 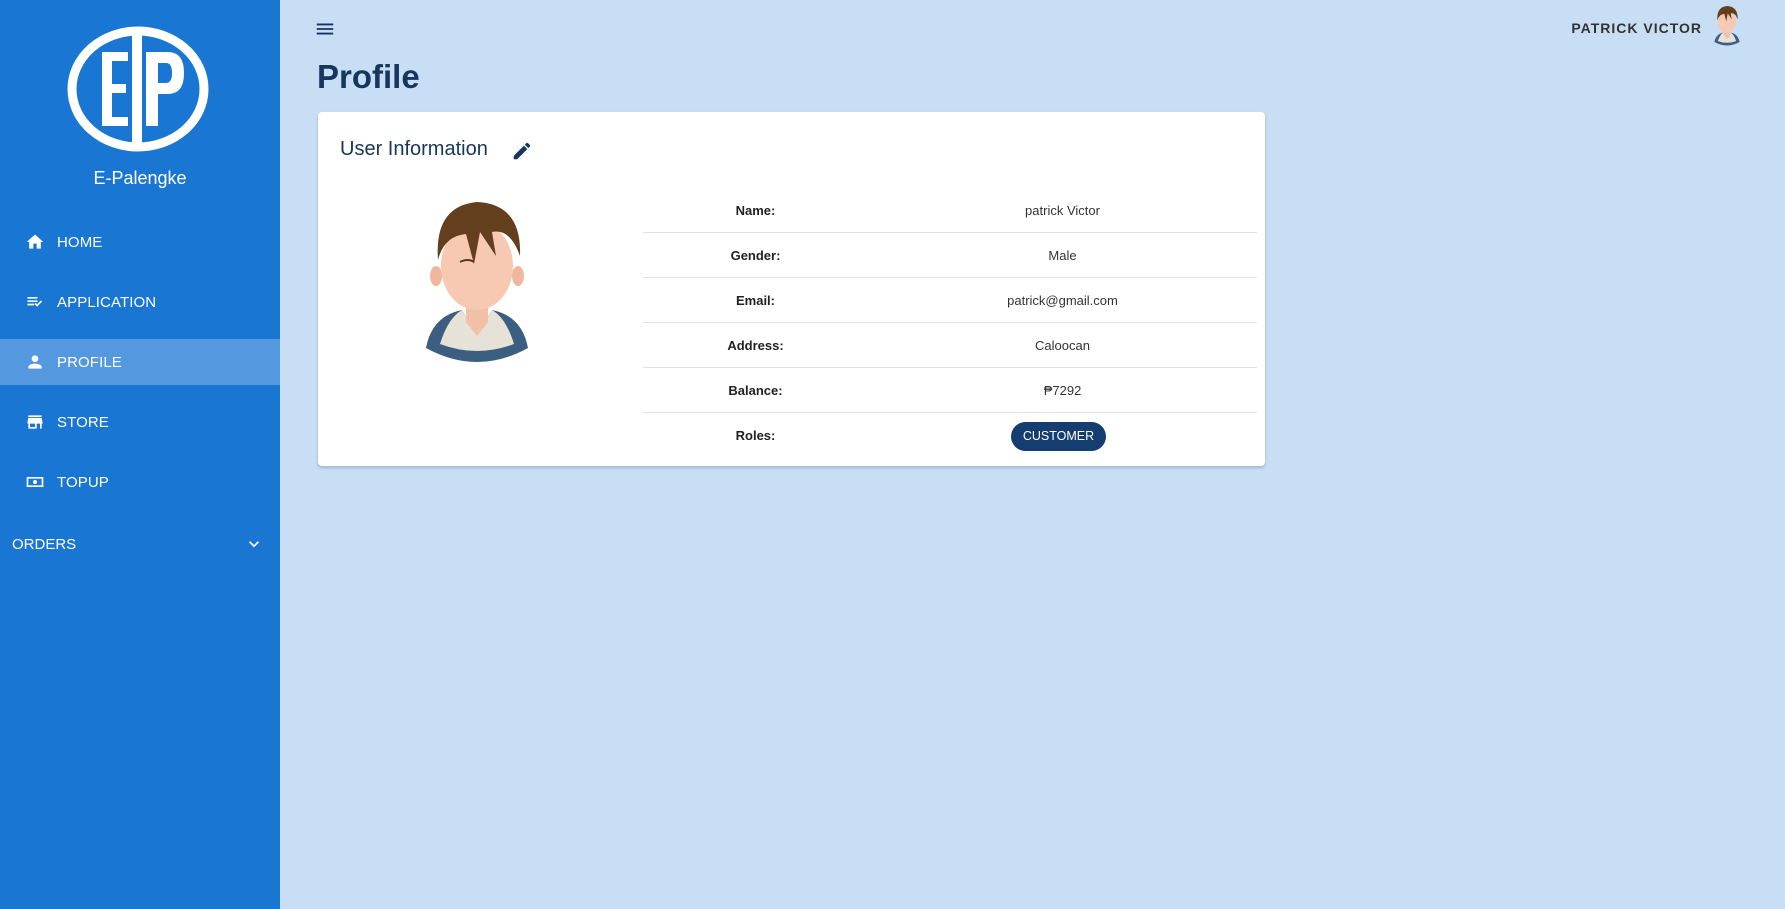 I want to click on field-label-balance: Balance:, so click(x=755, y=390).